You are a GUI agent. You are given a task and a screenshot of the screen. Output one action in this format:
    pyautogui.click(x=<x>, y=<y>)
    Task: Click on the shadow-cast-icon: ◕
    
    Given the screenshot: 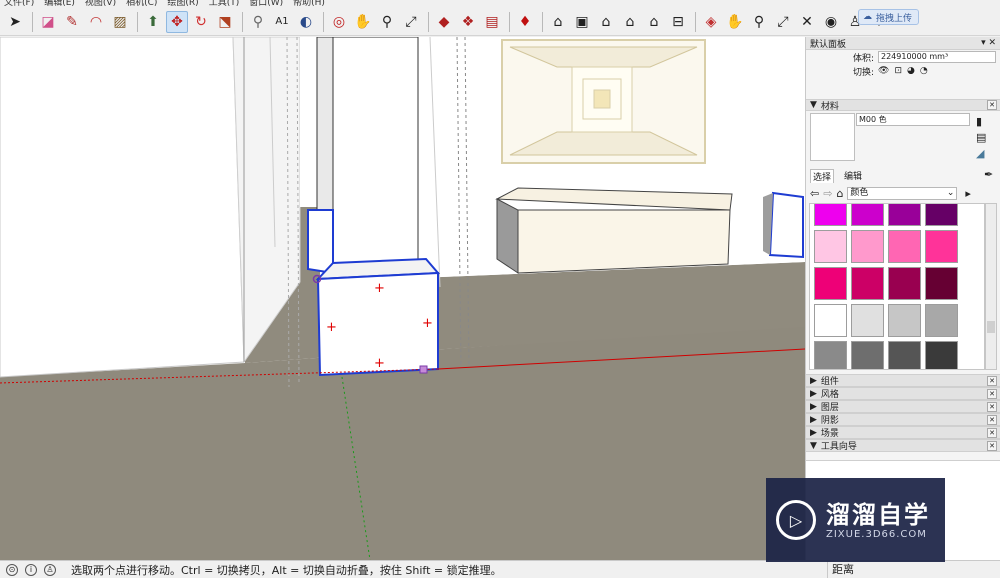 What is the action you would take?
    pyautogui.click(x=911, y=71)
    